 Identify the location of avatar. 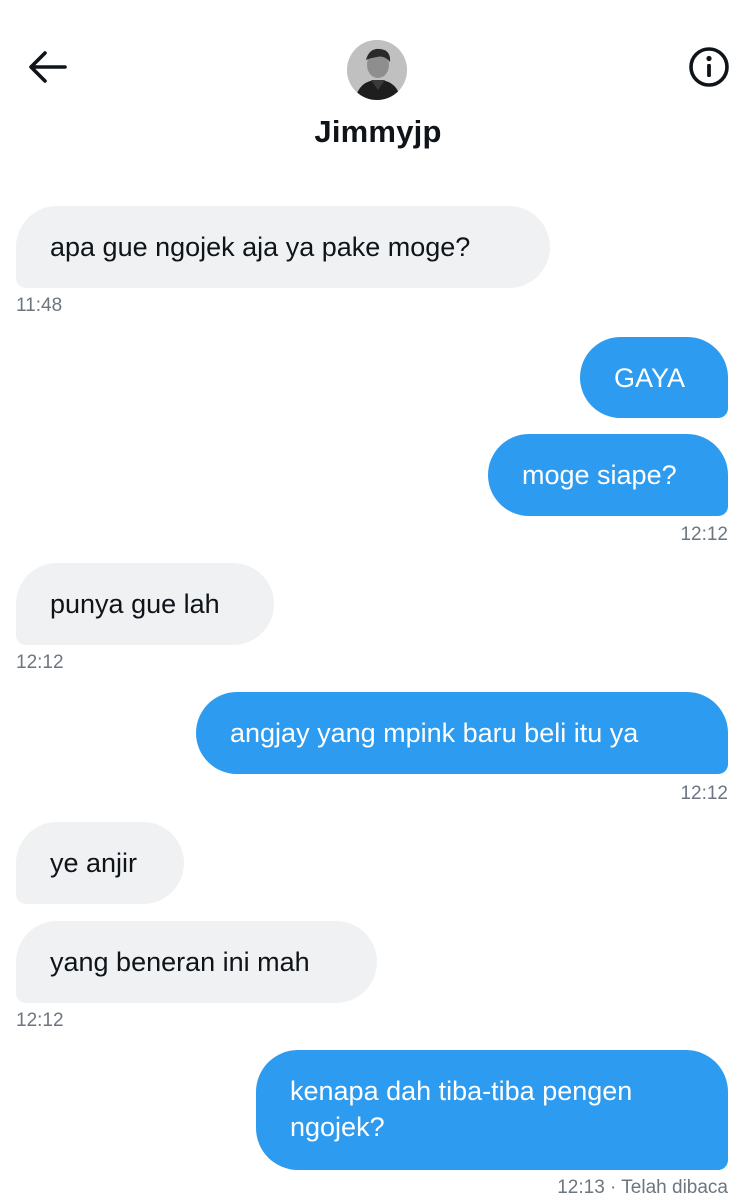
(377, 70).